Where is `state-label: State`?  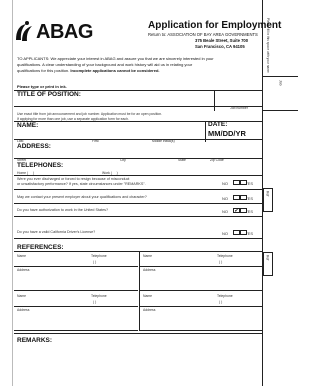 state-label: State is located at coordinates (182, 160).